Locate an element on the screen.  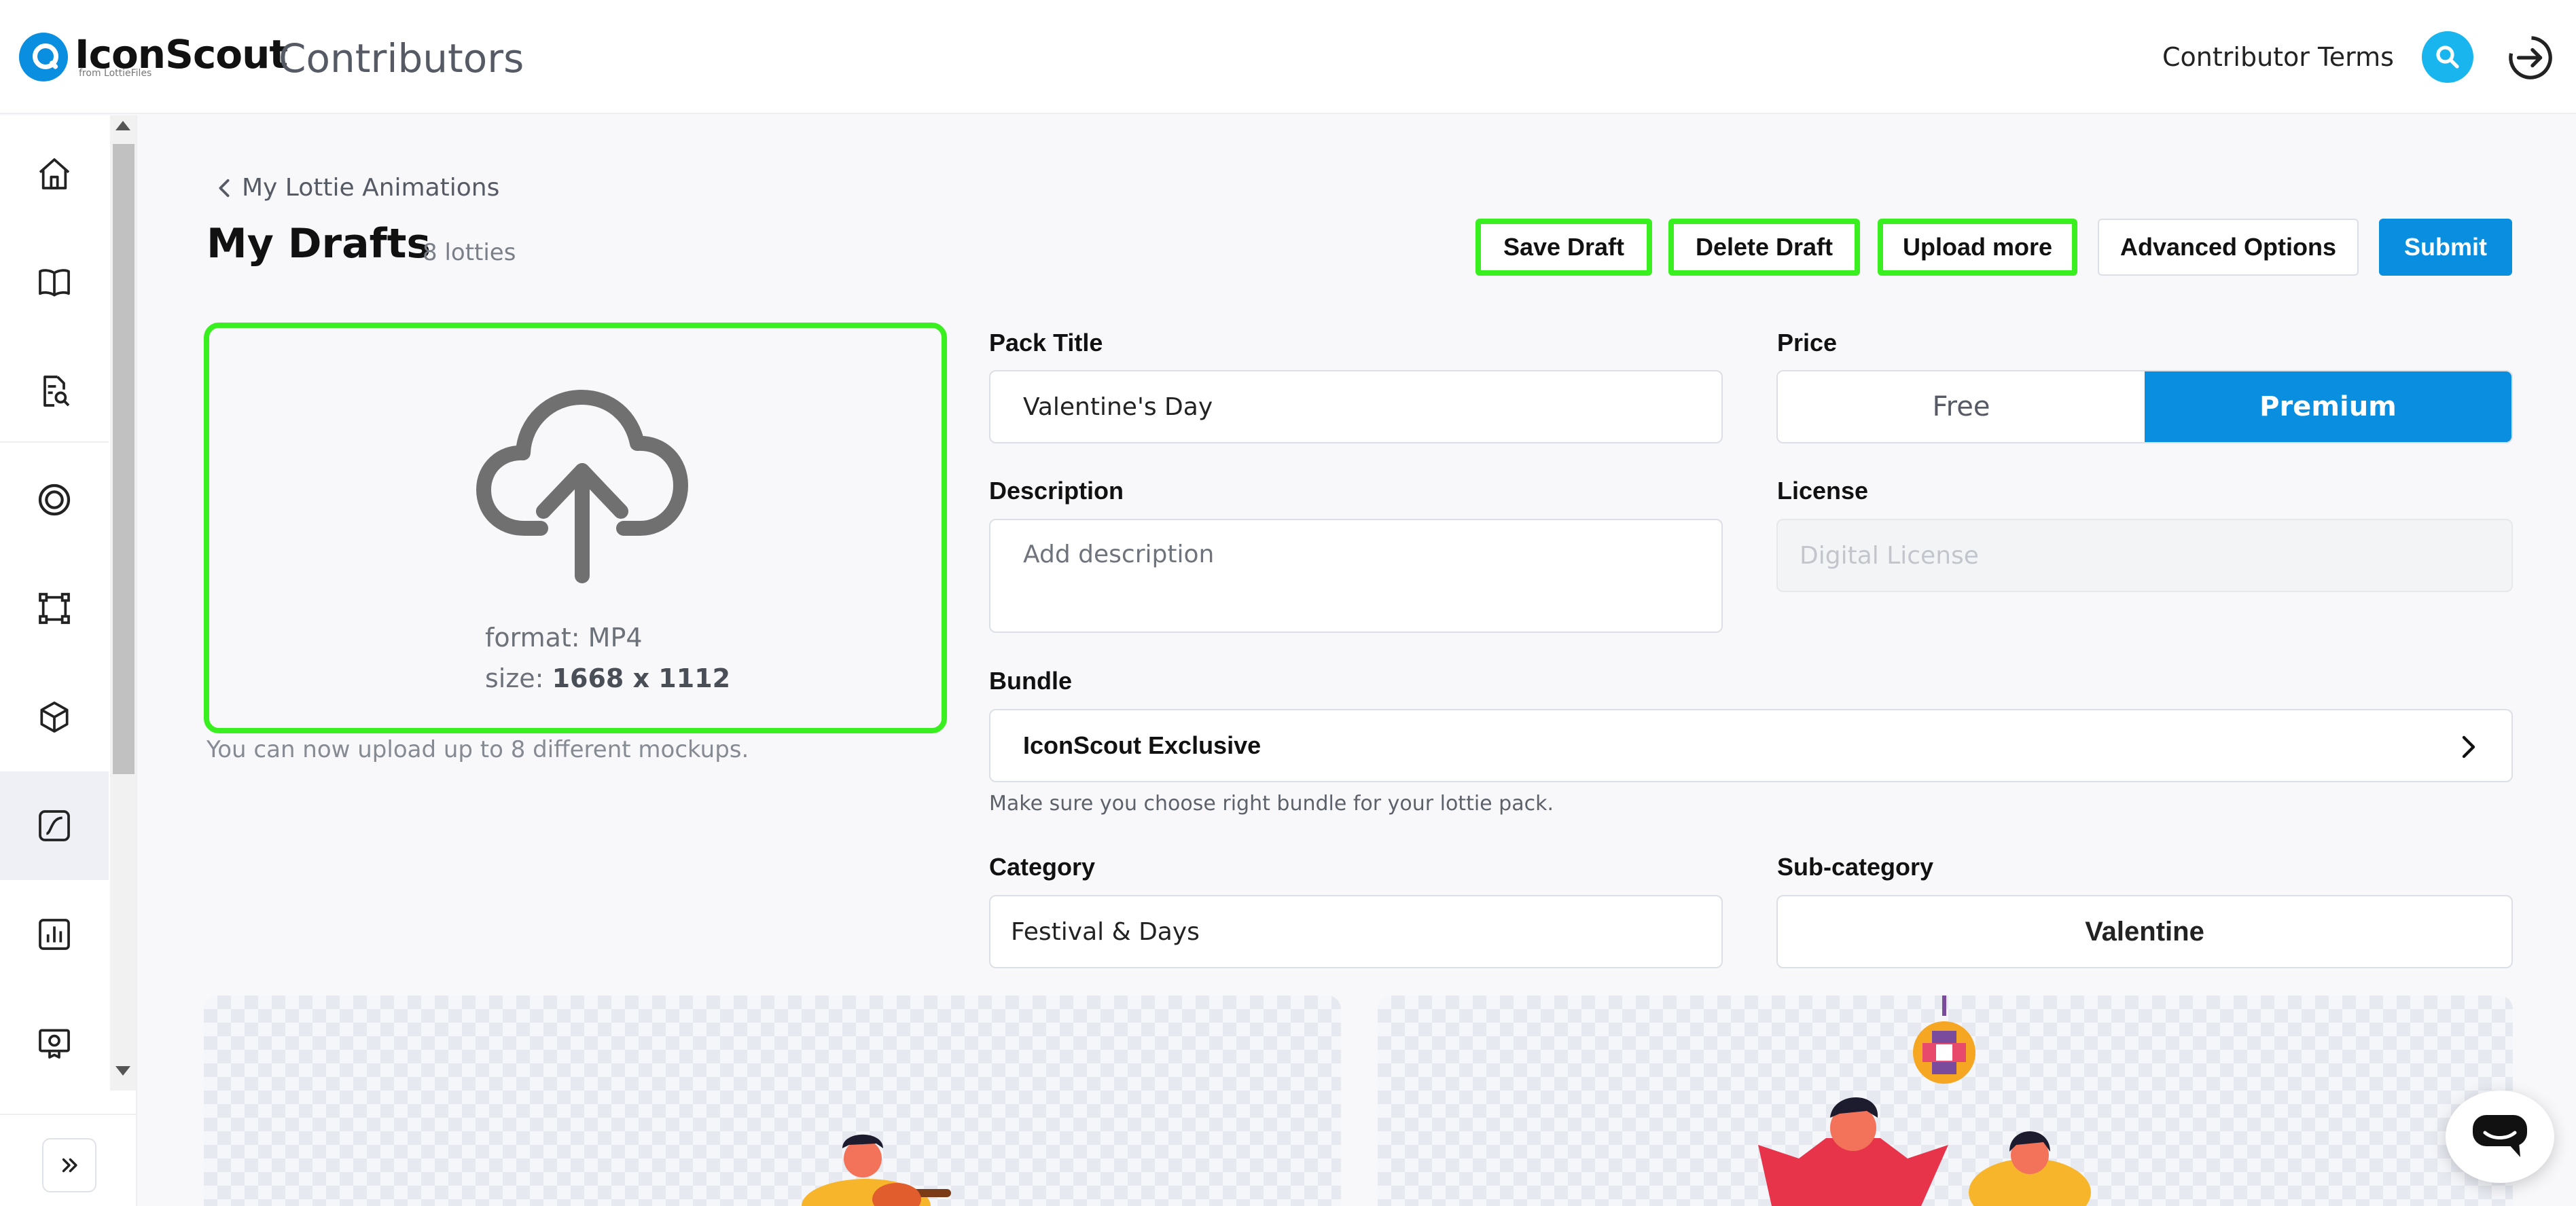
home-icon is located at coordinates (54, 173).